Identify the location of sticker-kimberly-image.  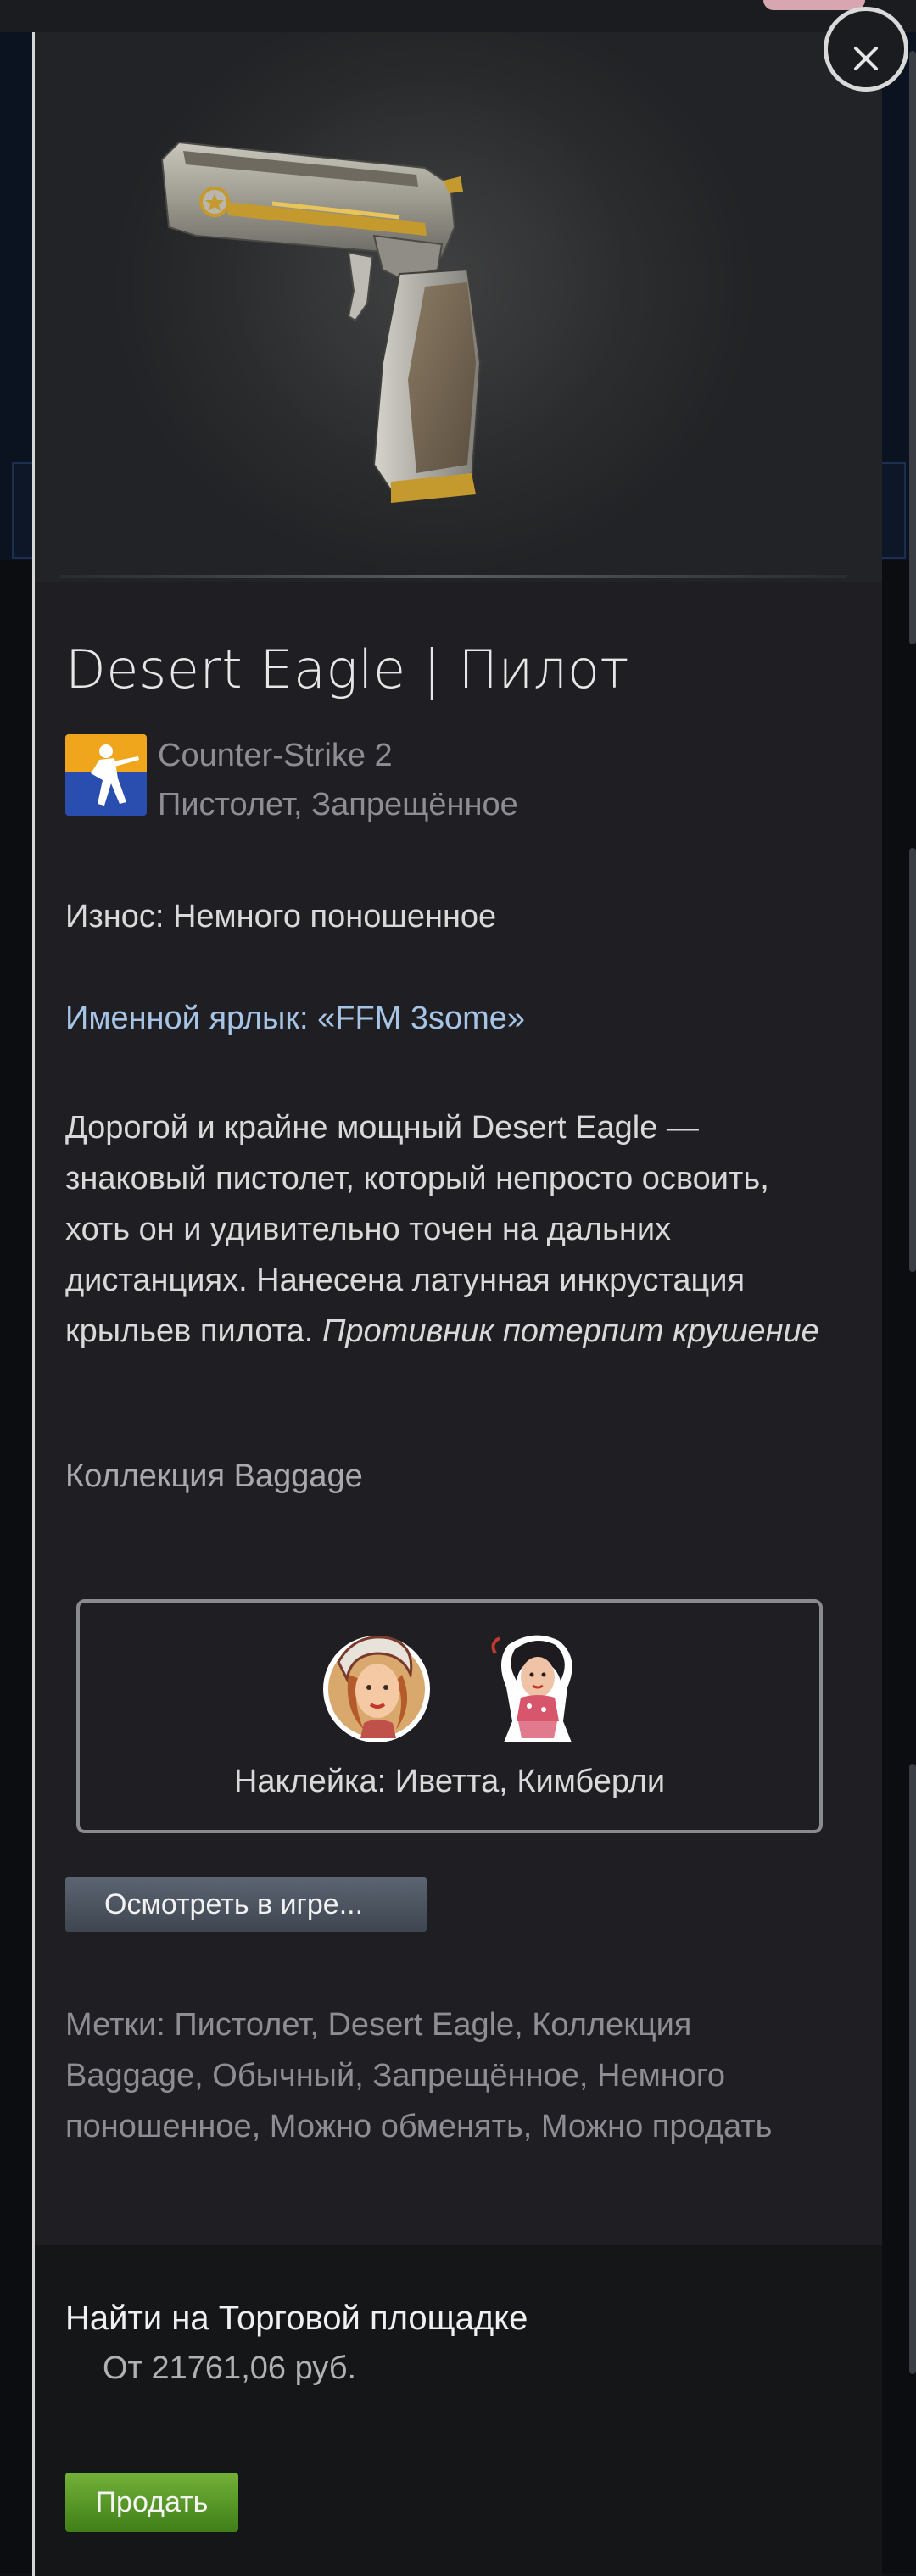
(538, 1687).